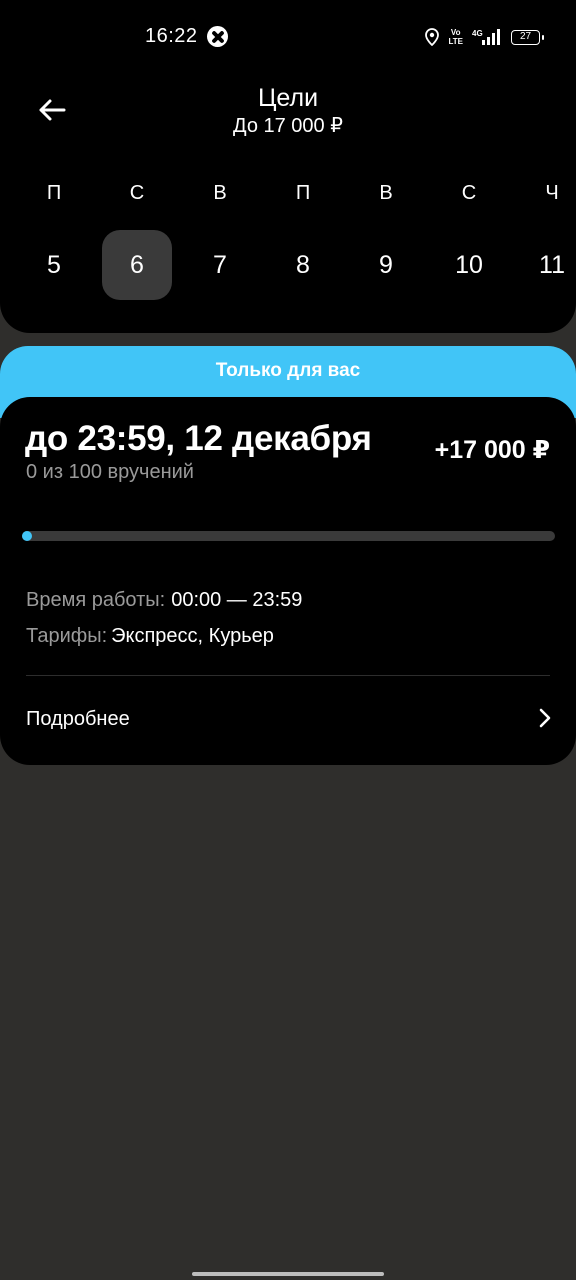 The image size is (576, 1280). Describe the element at coordinates (137, 265) in the screenshot. I see `date-cell-selected: 6` at that location.